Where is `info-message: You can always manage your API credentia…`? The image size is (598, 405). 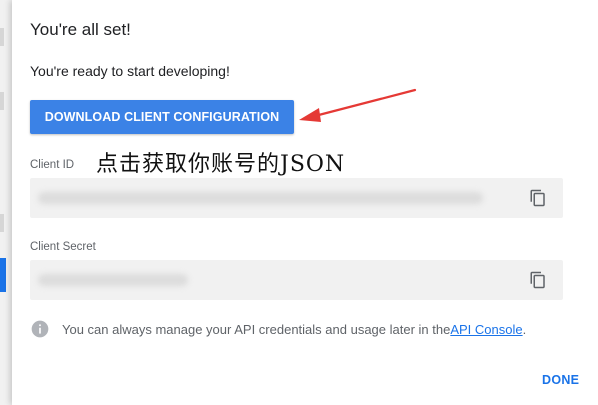
info-message: You can always manage your API credentia… is located at coordinates (278, 329).